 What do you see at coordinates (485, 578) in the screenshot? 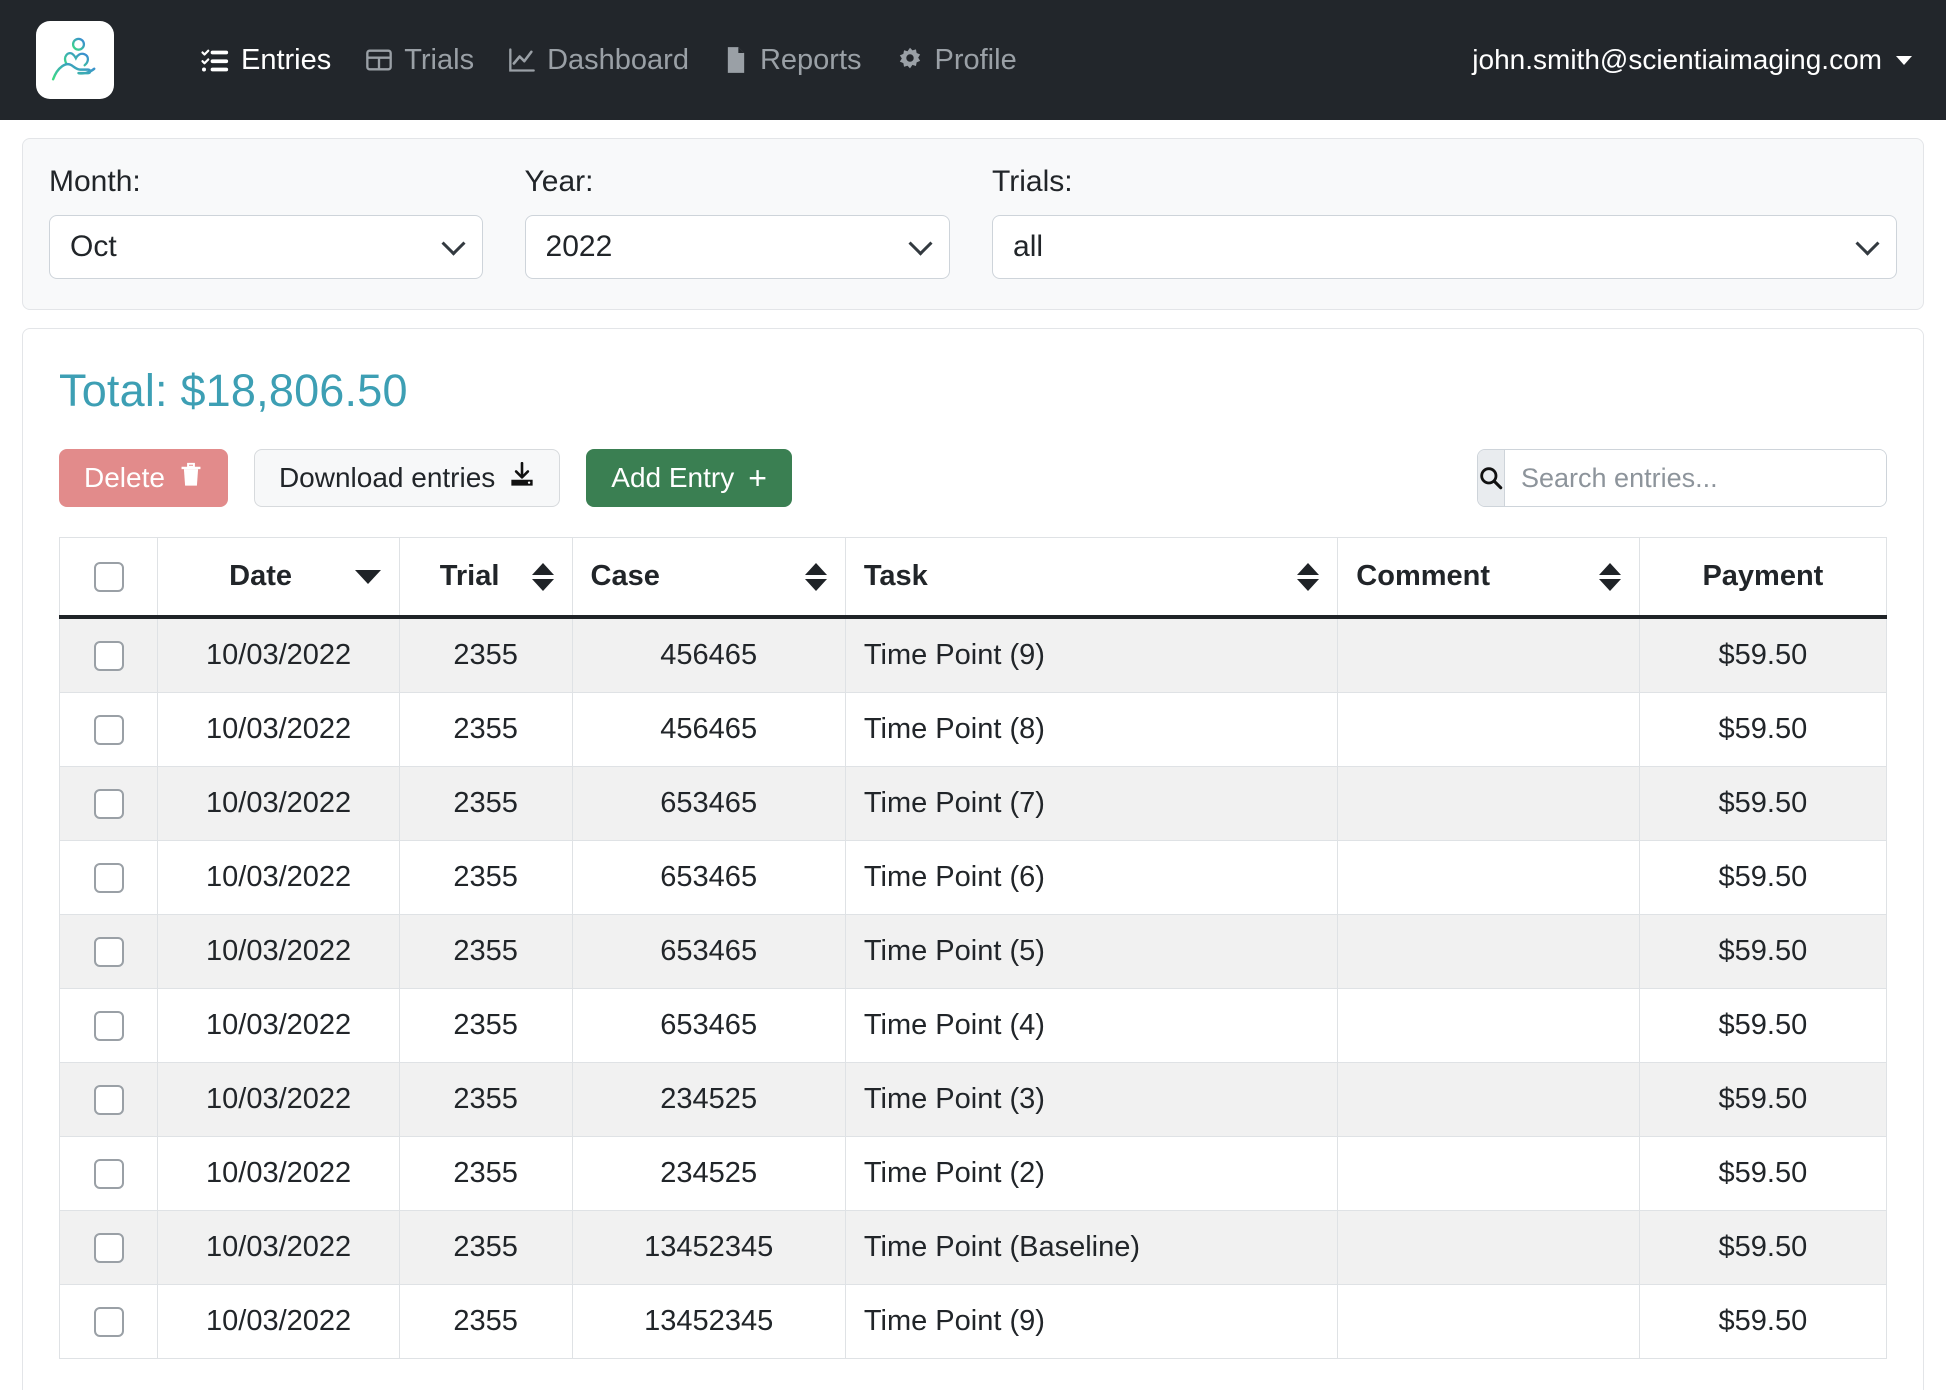
I see `column-header-trial: Trial` at bounding box center [485, 578].